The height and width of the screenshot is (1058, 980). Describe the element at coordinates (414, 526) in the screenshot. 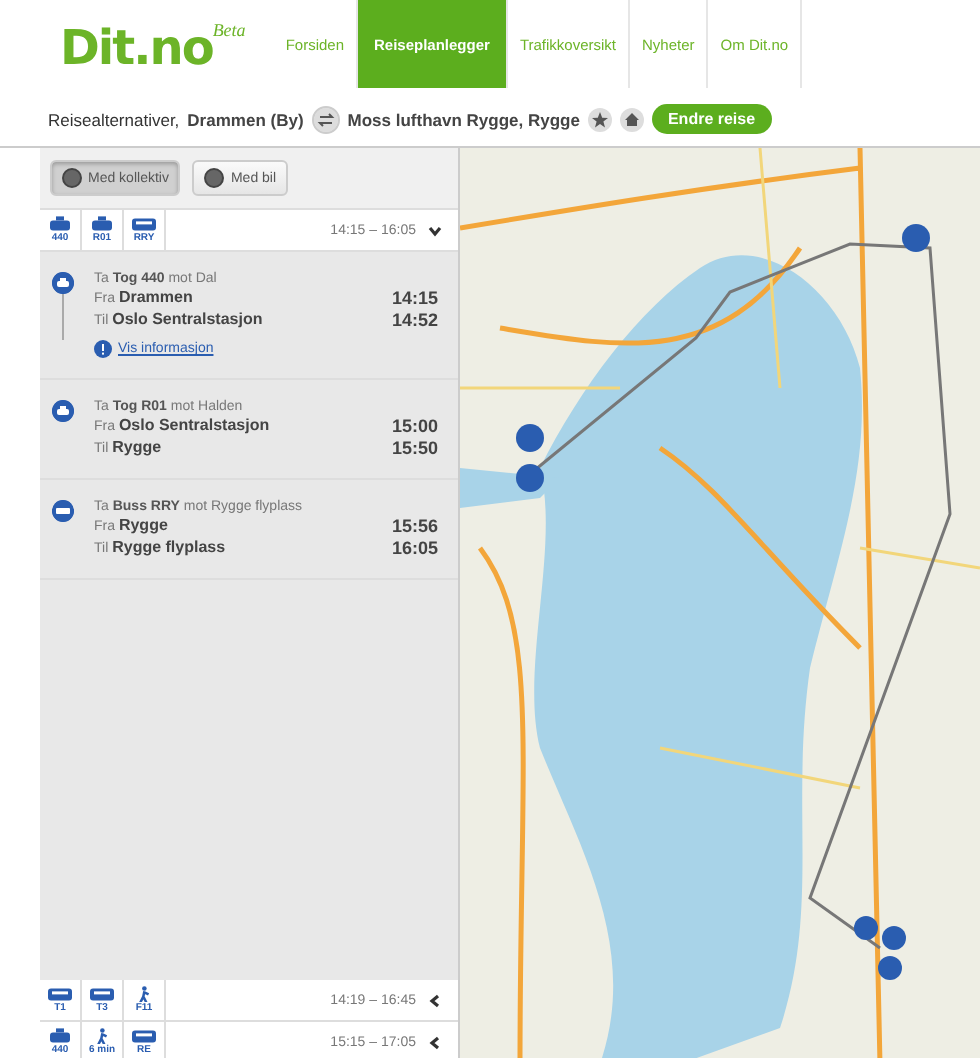

I see `departure-time: 15:56` at that location.